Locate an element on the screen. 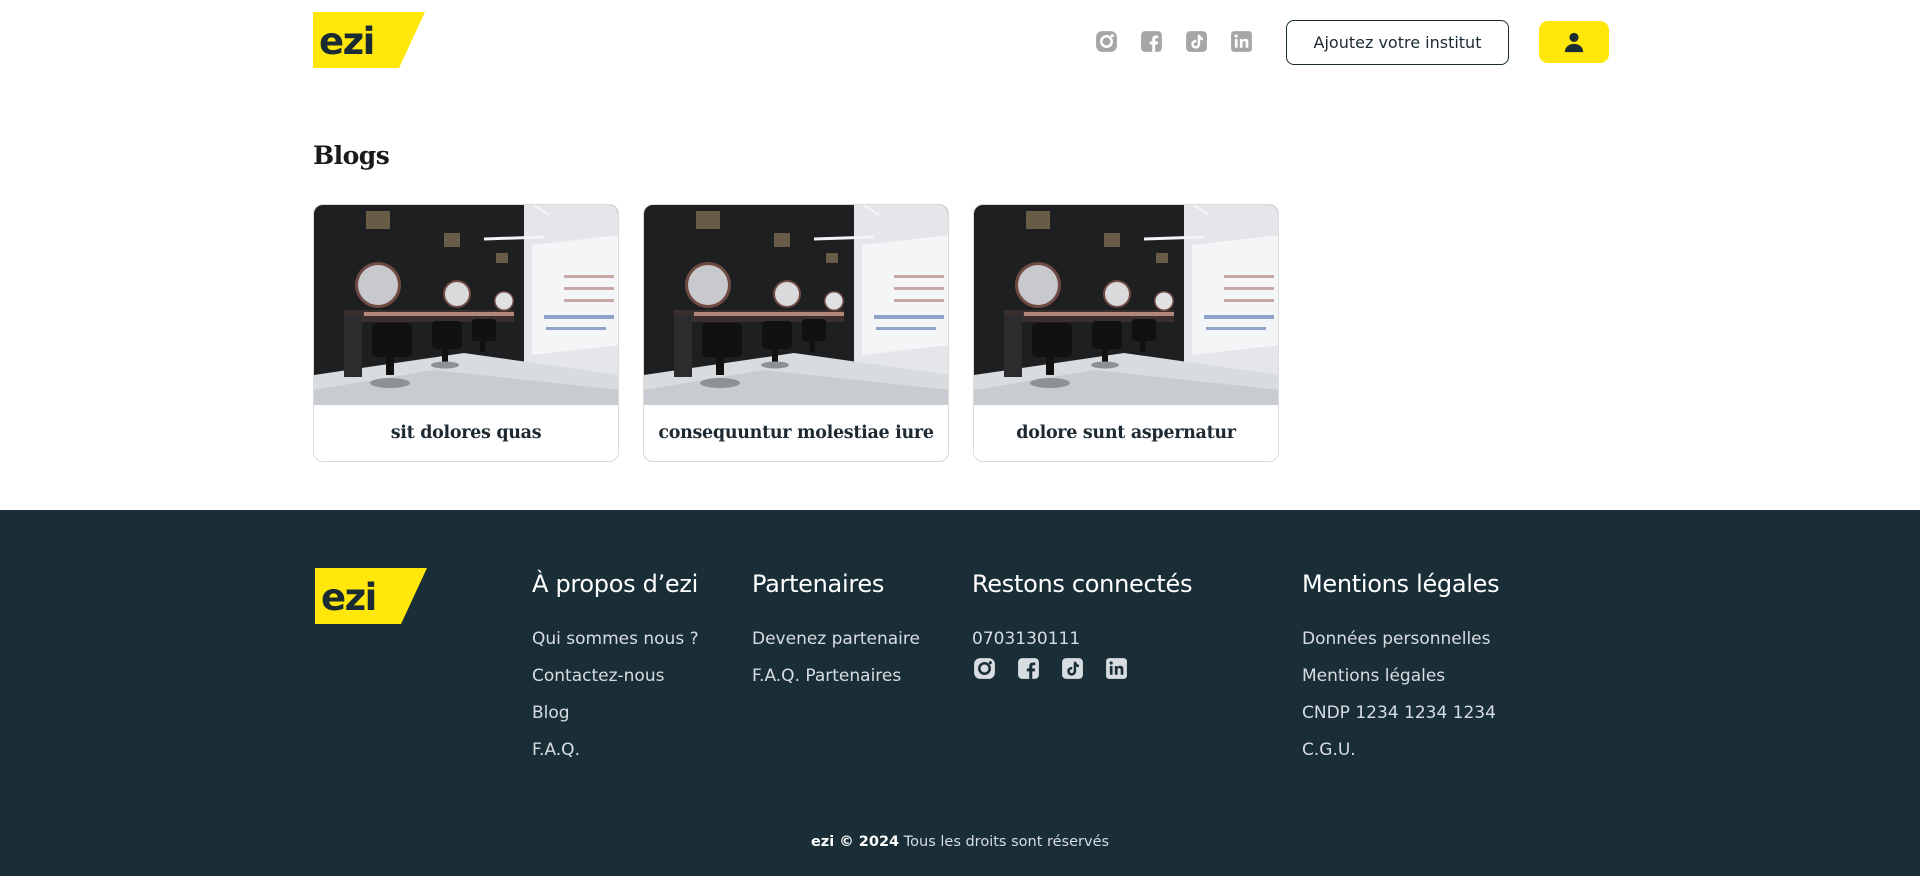 The image size is (1920, 893). footer-legal-heading: Mentions légales is located at coordinates (1401, 584).